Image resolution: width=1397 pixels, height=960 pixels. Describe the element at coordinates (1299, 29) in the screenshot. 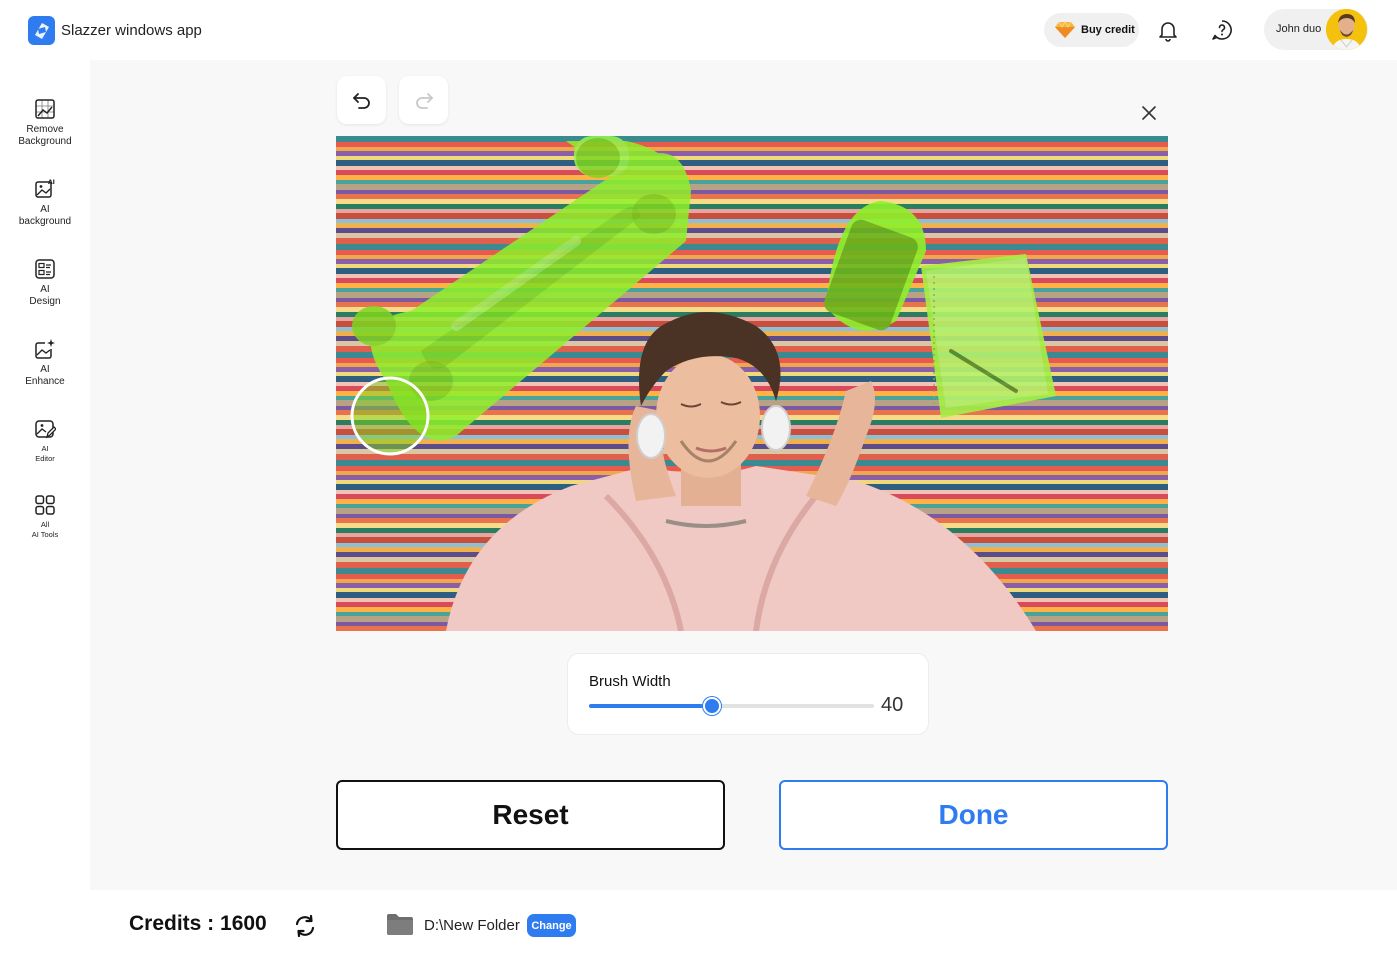

I see `user-name: John duo` at that location.